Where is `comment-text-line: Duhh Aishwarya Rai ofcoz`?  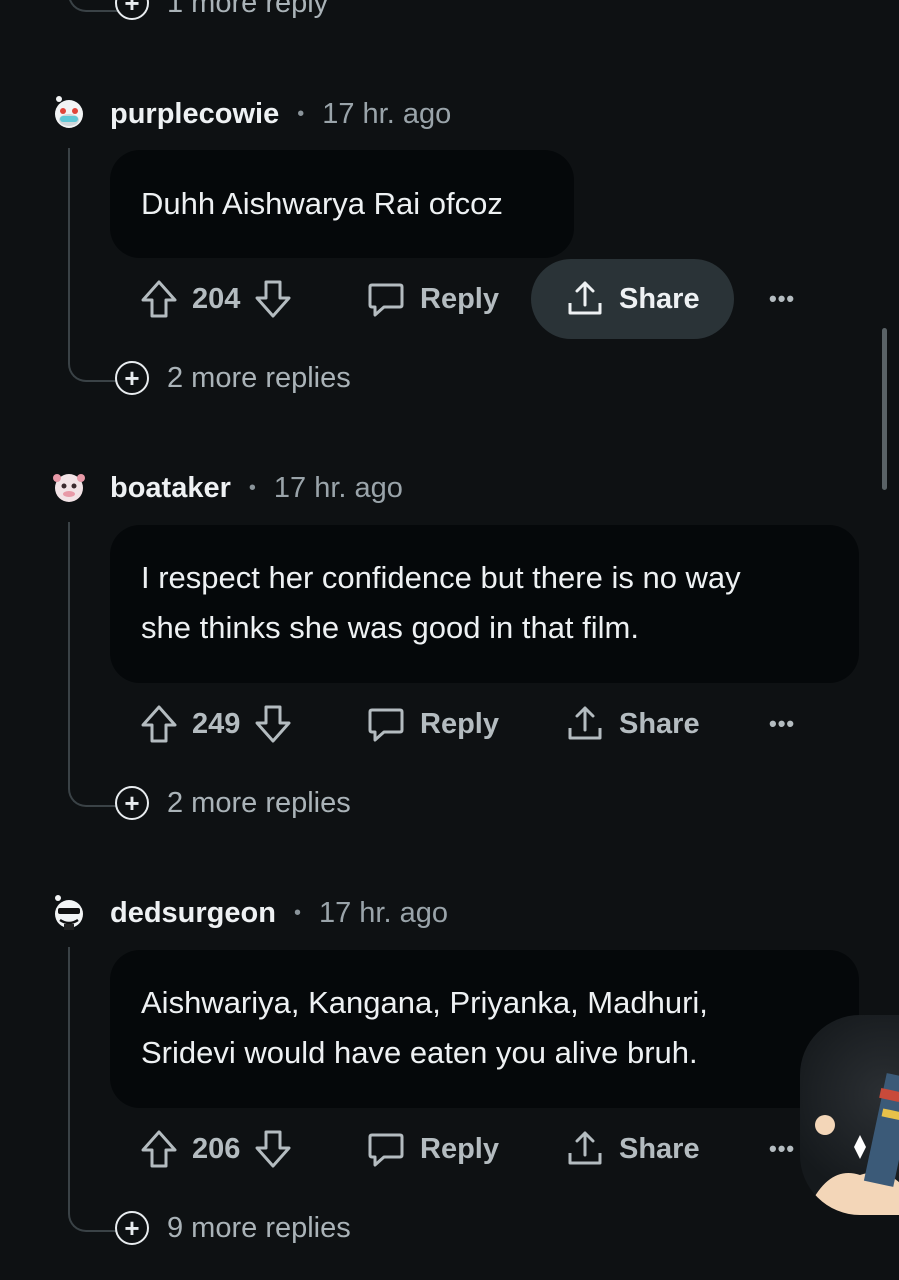
comment-text-line: Duhh Aishwarya Rai ofcoz is located at coordinates (322, 203).